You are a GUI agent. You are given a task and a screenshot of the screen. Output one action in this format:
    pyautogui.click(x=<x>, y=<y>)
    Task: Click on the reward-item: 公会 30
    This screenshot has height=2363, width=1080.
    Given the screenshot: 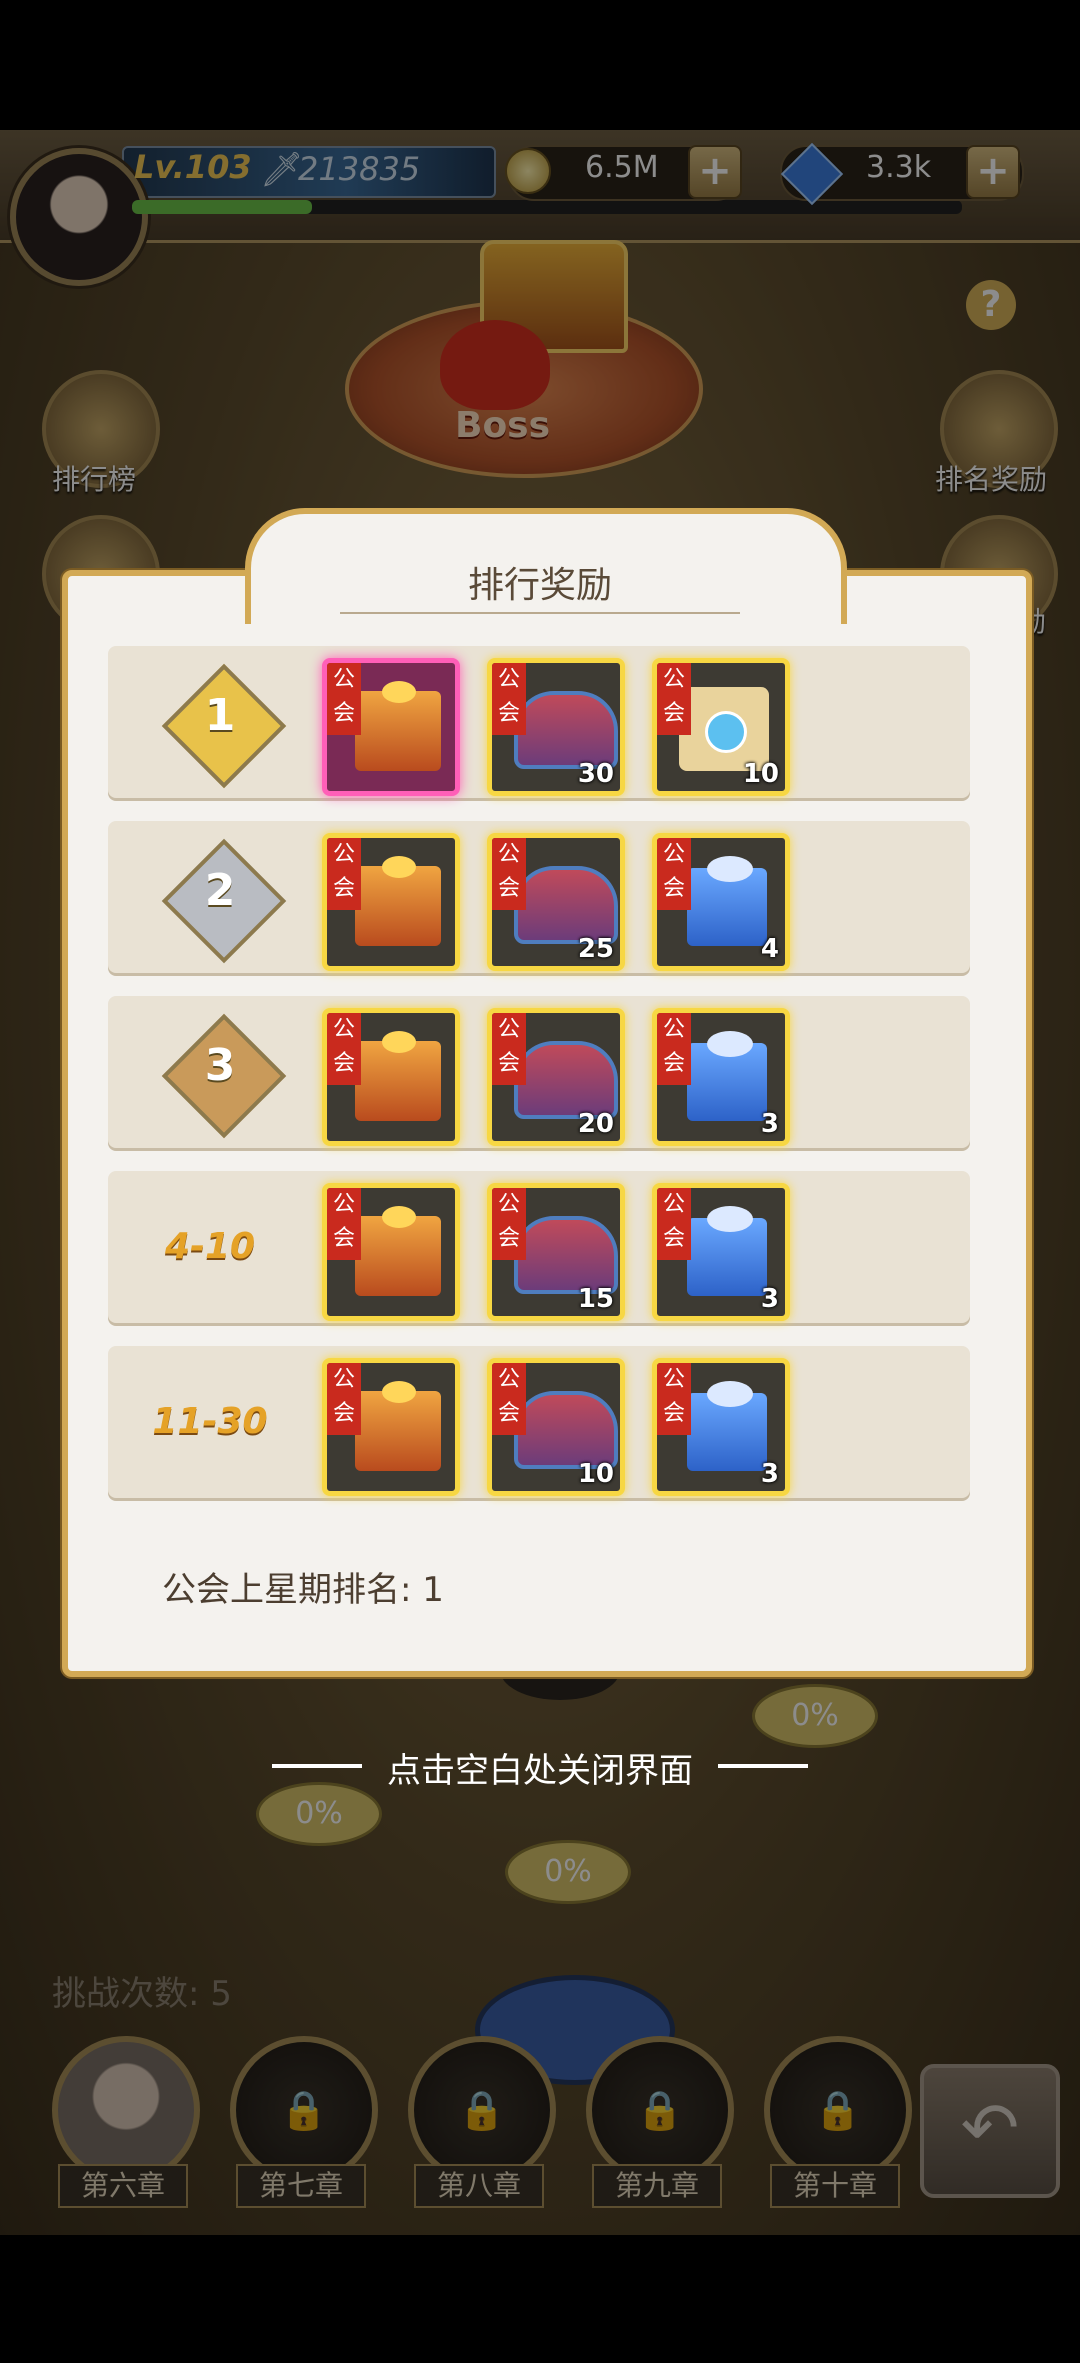 What is the action you would take?
    pyautogui.click(x=556, y=727)
    